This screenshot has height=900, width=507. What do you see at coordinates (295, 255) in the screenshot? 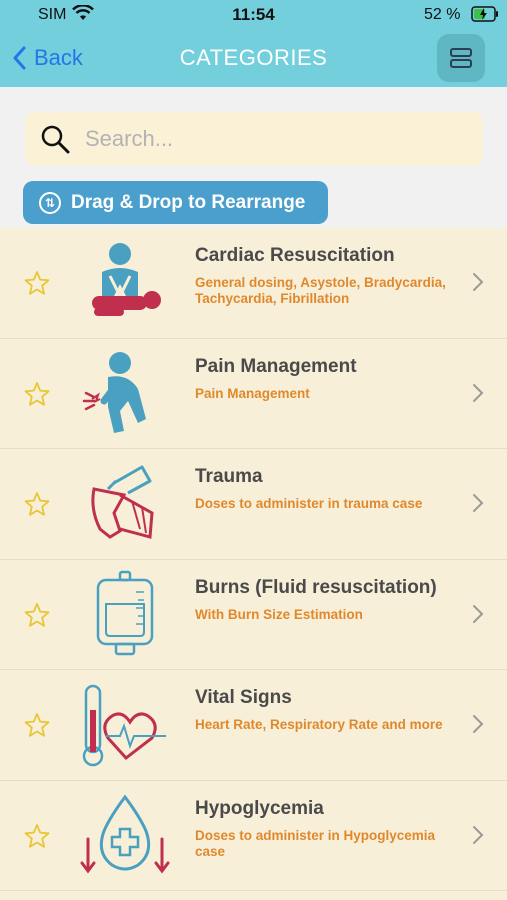
I see `category-title: Cardiac Resuscitation` at bounding box center [295, 255].